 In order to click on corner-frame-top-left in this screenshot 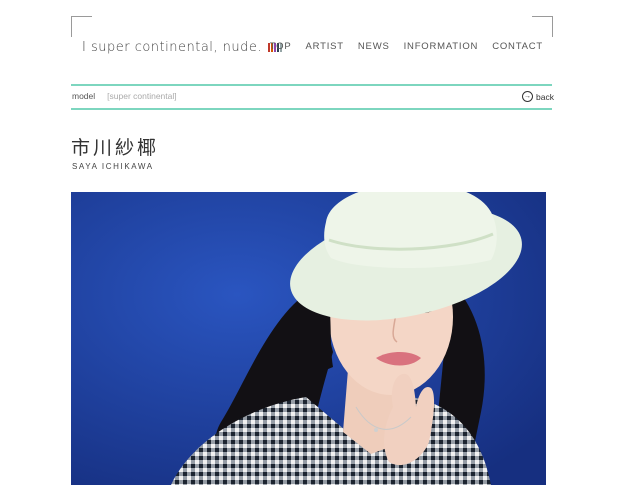, I will do `click(81, 26)`.